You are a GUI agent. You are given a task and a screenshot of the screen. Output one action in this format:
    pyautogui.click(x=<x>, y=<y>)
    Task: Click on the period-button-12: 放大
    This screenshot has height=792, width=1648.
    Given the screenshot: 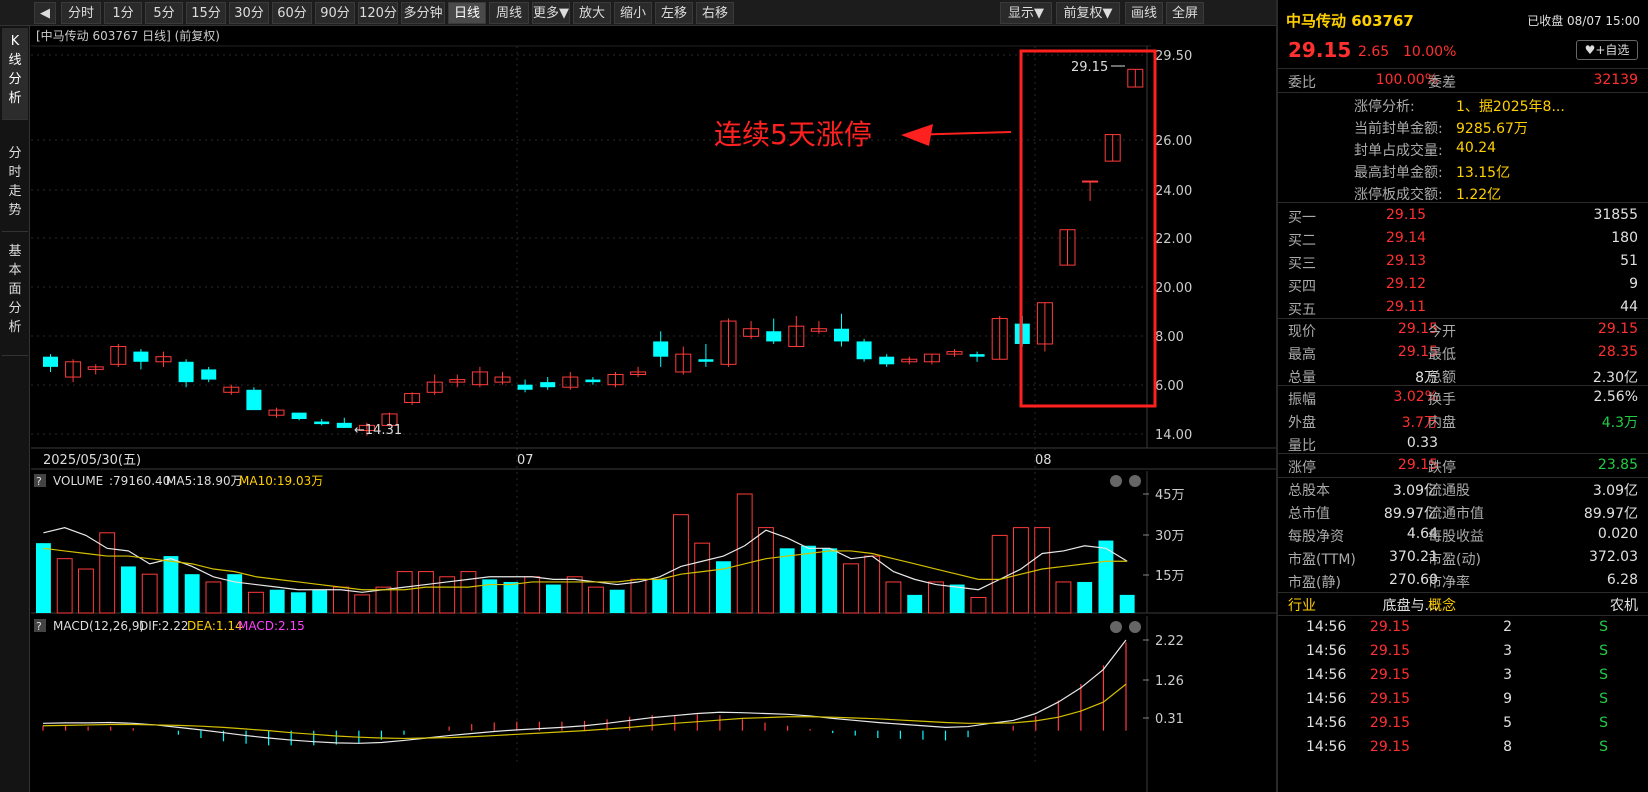 What is the action you would take?
    pyautogui.click(x=592, y=13)
    